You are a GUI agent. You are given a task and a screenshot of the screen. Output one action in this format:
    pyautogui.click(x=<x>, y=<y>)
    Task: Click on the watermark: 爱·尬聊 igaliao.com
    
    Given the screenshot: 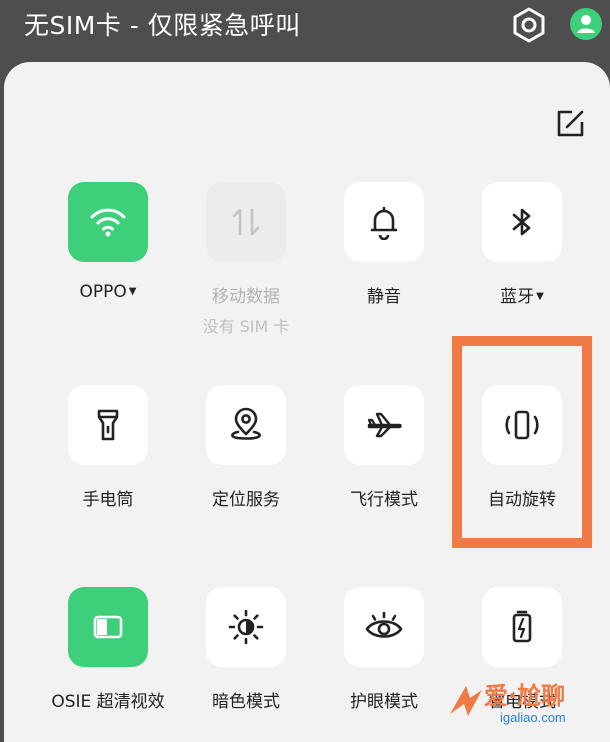 What is the action you would take?
    pyautogui.click(x=527, y=702)
    